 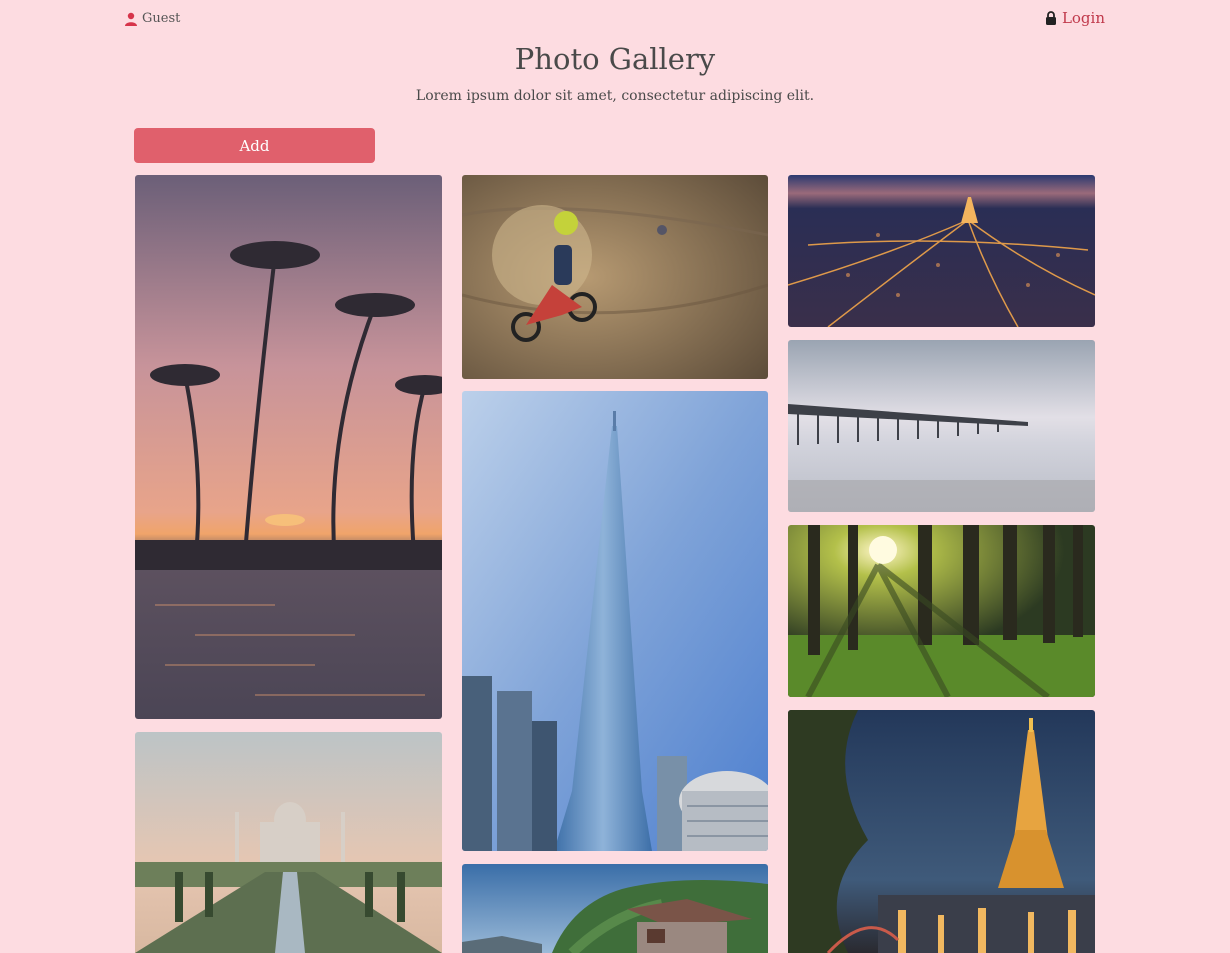 What do you see at coordinates (161, 18) in the screenshot?
I see `user-label: Guest` at bounding box center [161, 18].